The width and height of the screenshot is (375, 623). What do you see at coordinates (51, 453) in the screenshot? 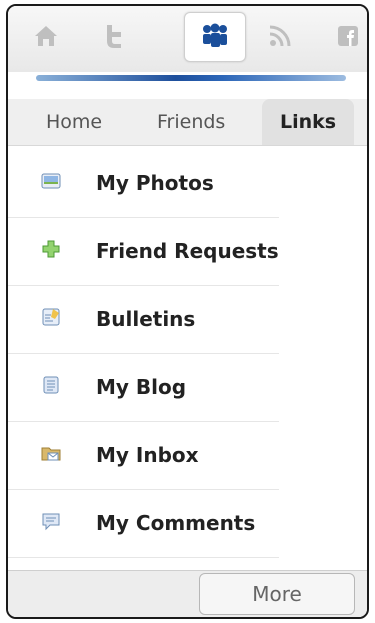
I see `inbox-icon` at bounding box center [51, 453].